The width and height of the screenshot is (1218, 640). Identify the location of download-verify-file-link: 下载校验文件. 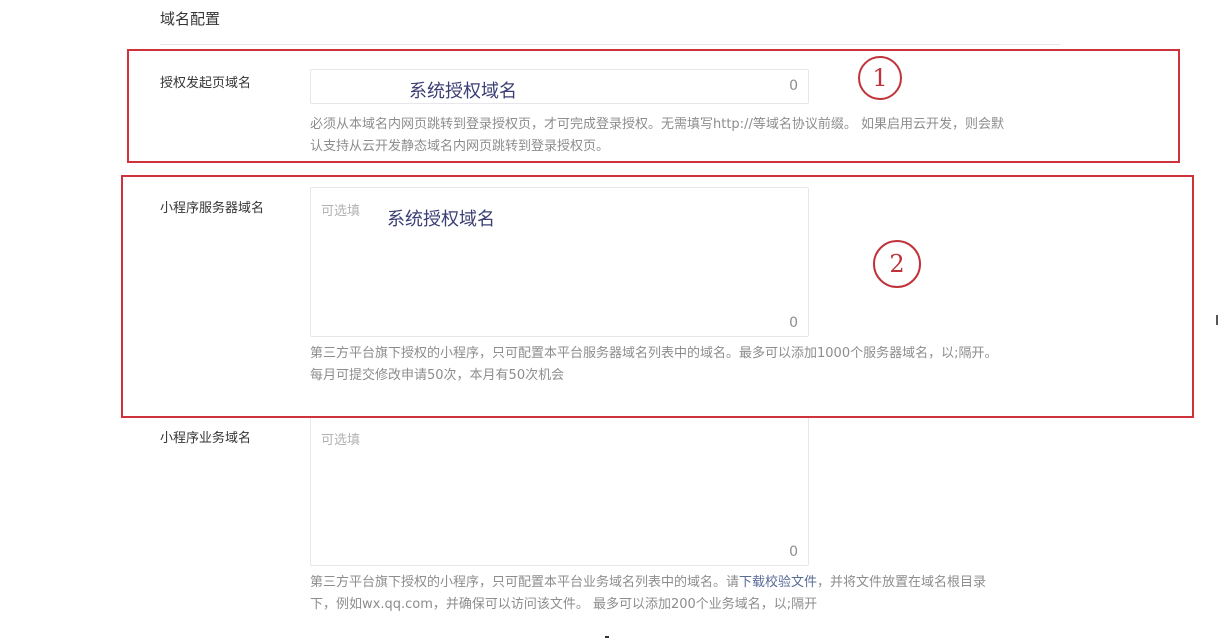
(778, 582).